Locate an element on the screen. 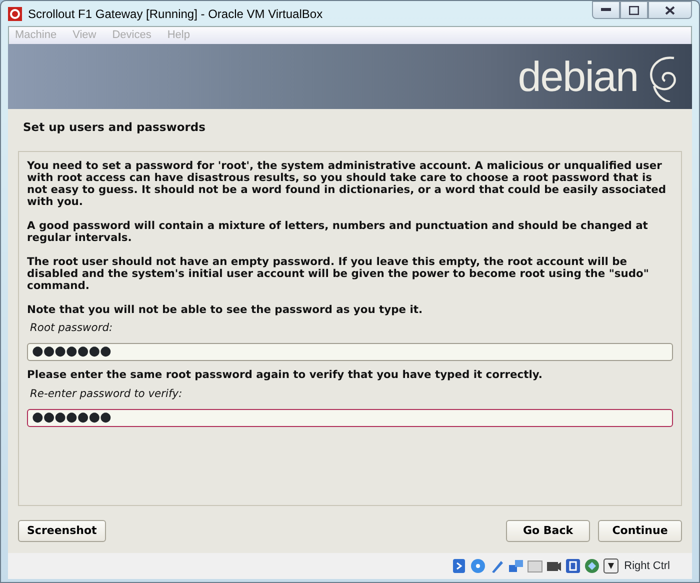  maximize-button is located at coordinates (634, 10).